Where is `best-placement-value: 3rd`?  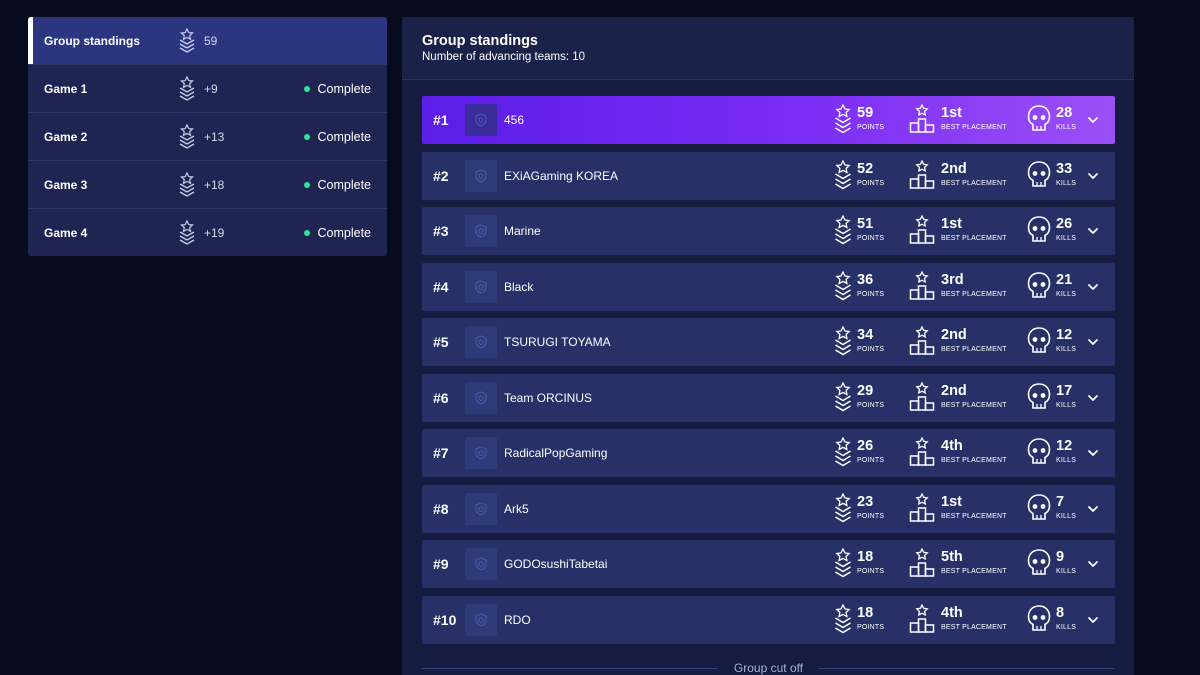 best-placement-value: 3rd is located at coordinates (952, 279).